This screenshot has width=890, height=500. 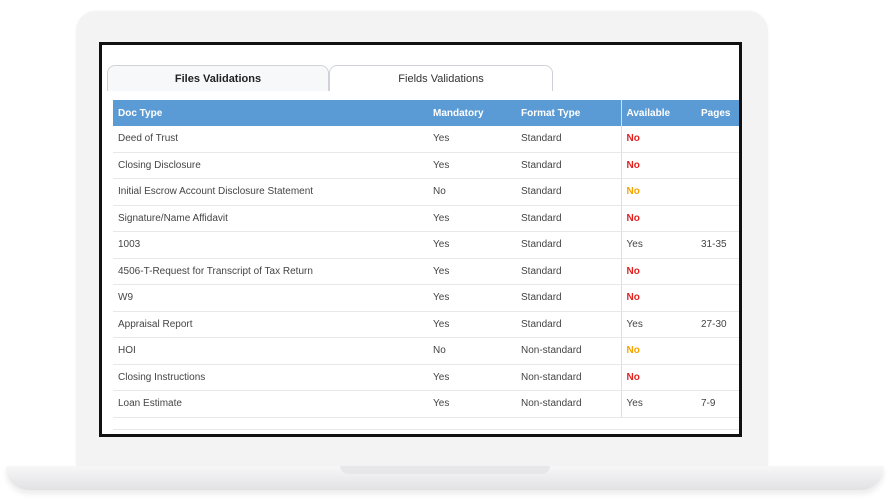 What do you see at coordinates (568, 113) in the screenshot?
I see `column-header-format-type: Format Type` at bounding box center [568, 113].